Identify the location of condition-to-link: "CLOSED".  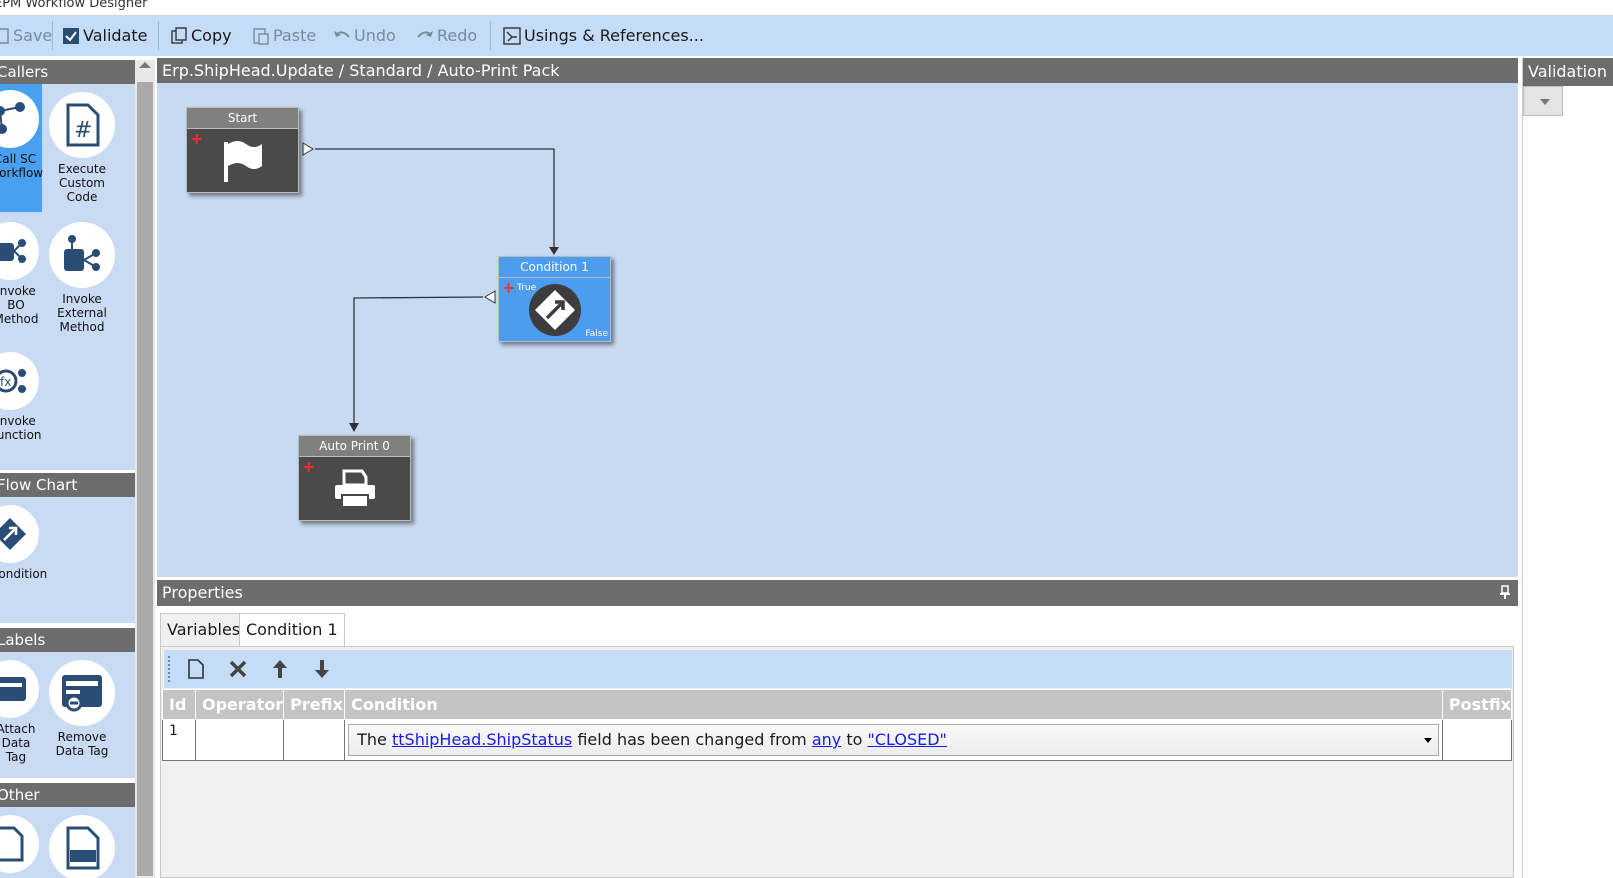
(907, 739).